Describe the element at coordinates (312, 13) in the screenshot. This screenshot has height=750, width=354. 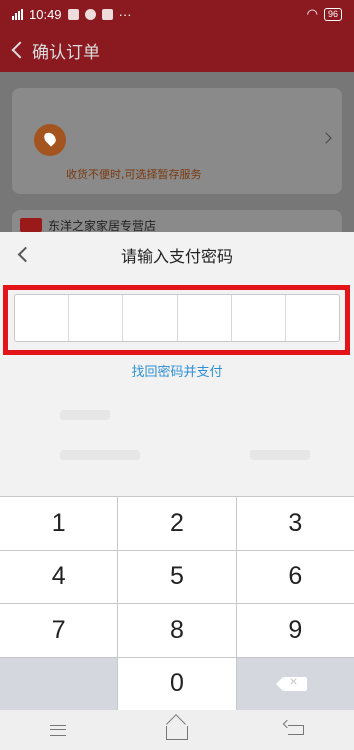
I see `wifi-icon: ◠` at that location.